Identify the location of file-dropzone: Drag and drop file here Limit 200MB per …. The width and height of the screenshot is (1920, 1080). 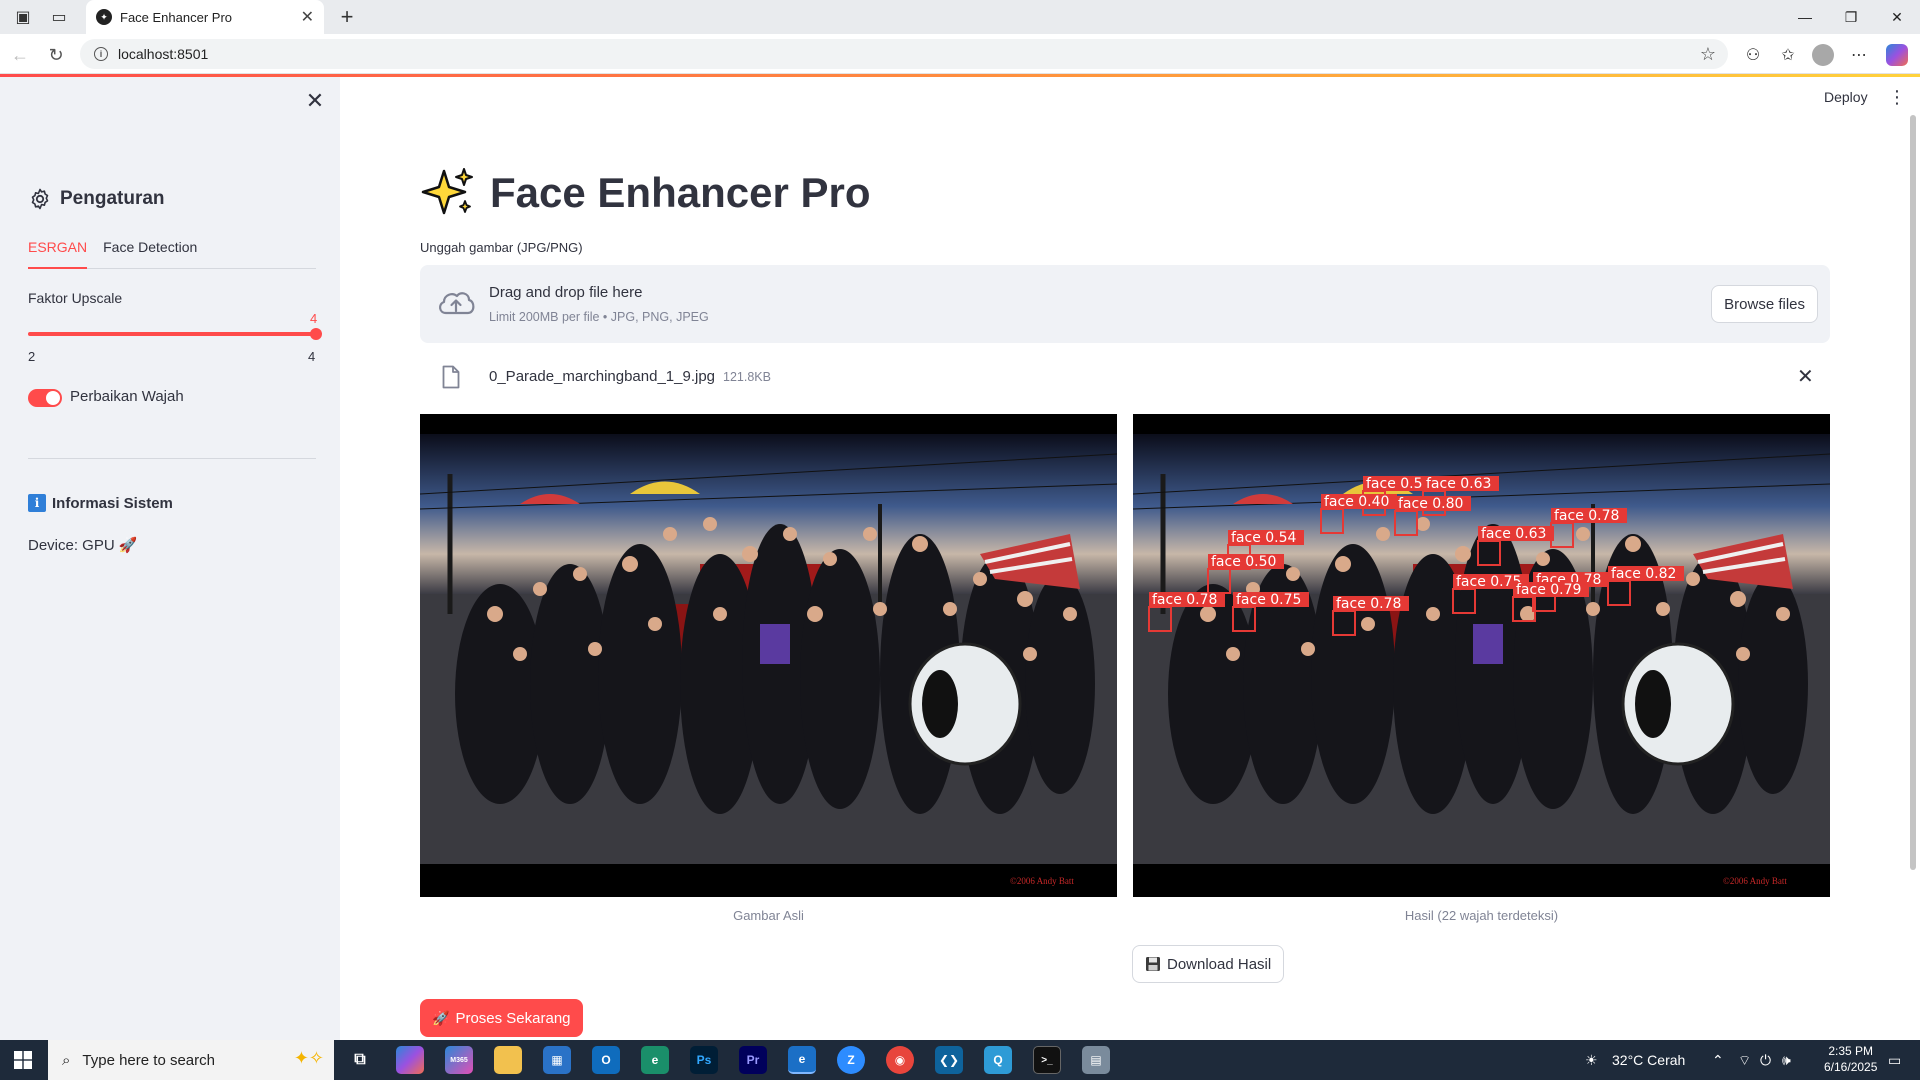
(1125, 304).